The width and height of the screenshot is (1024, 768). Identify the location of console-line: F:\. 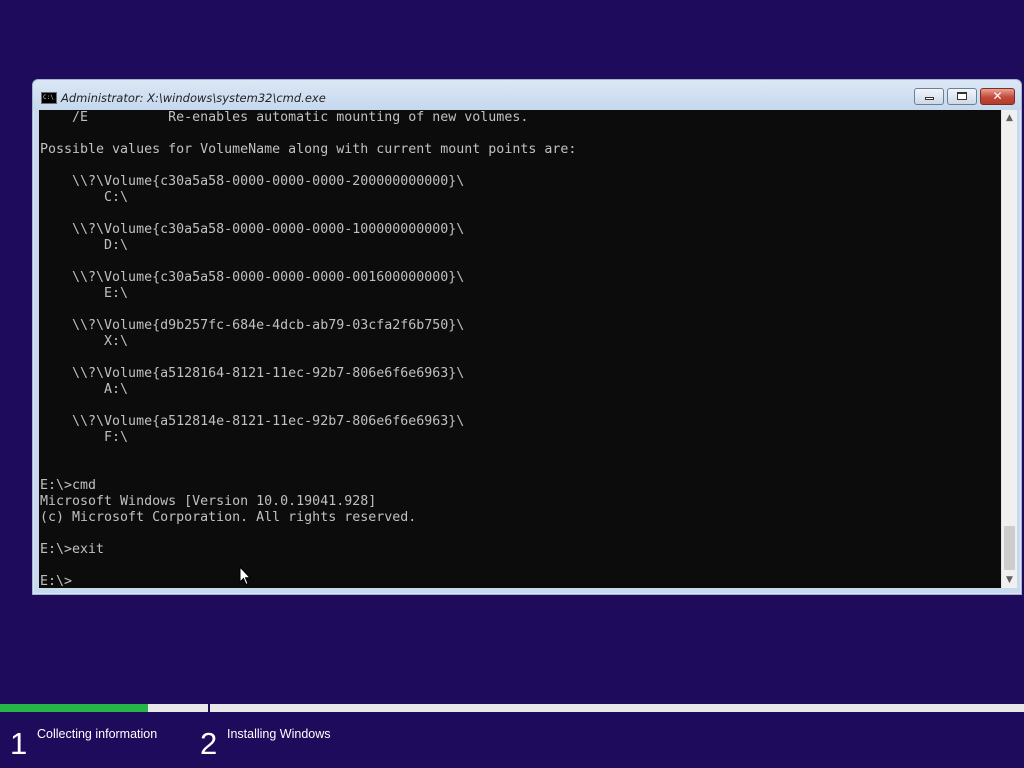
(84, 437).